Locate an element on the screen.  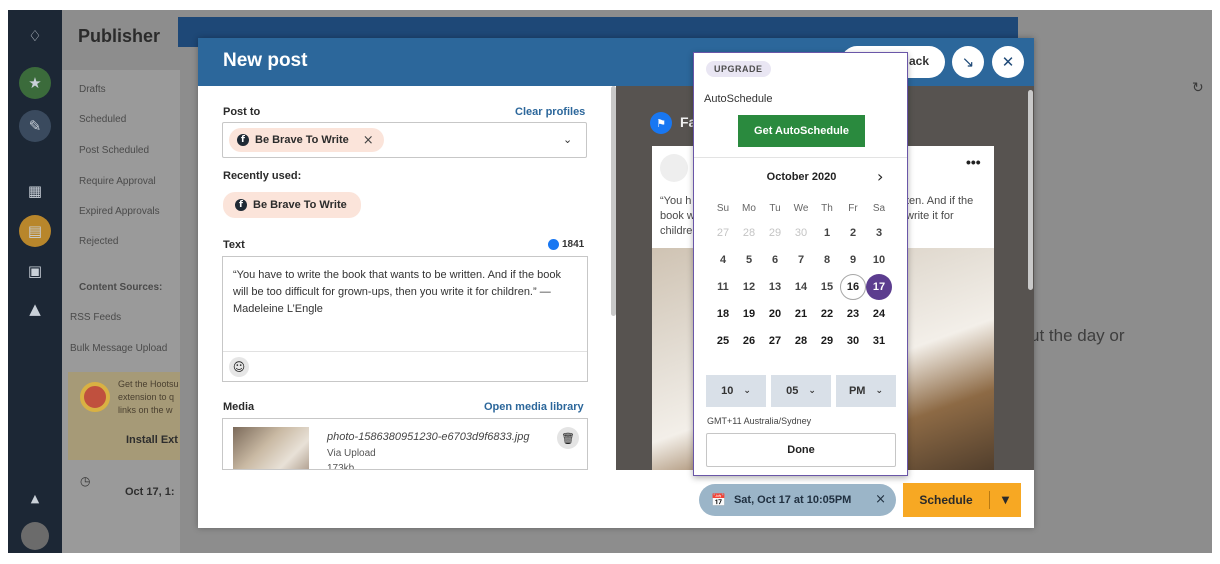
calendar-day: 27 is located at coordinates (775, 341).